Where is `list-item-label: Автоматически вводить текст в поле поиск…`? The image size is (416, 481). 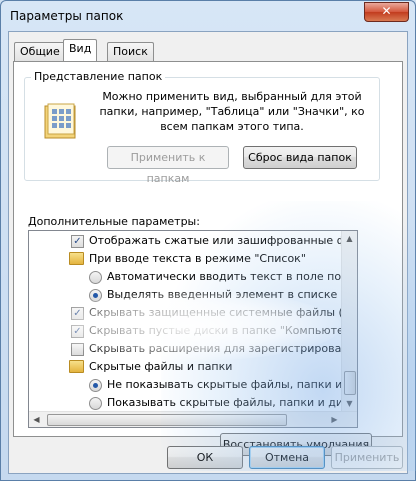
list-item-label: Автоматически вводить текст в поле поиск… is located at coordinates (232, 276).